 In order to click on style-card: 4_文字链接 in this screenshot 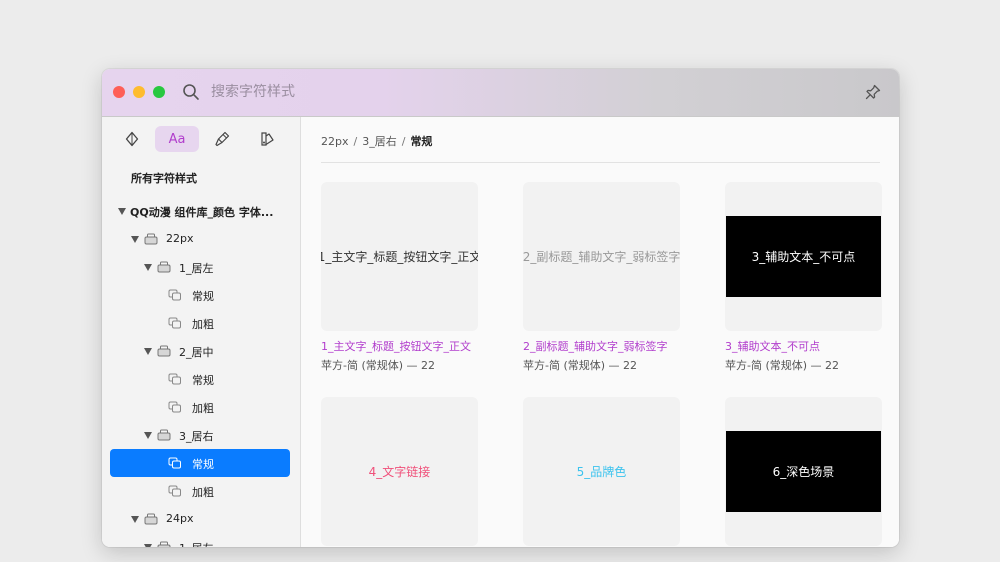, I will do `click(399, 471)`.